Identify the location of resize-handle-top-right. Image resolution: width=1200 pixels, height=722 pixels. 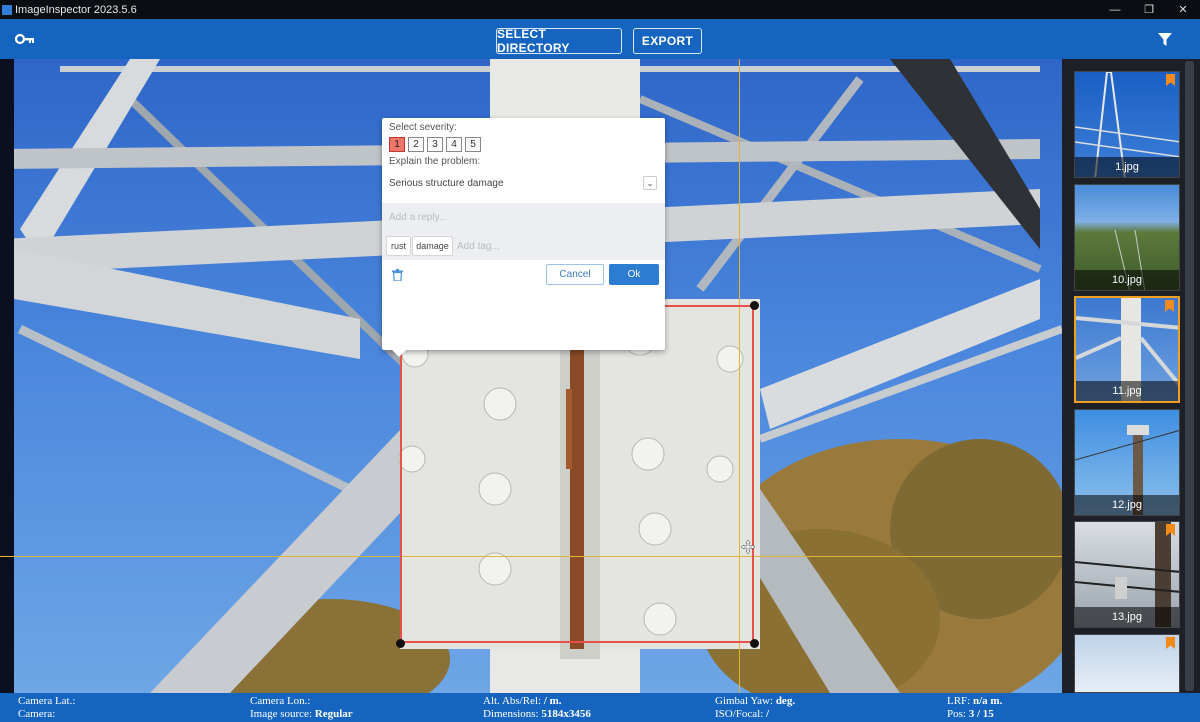
(754, 305).